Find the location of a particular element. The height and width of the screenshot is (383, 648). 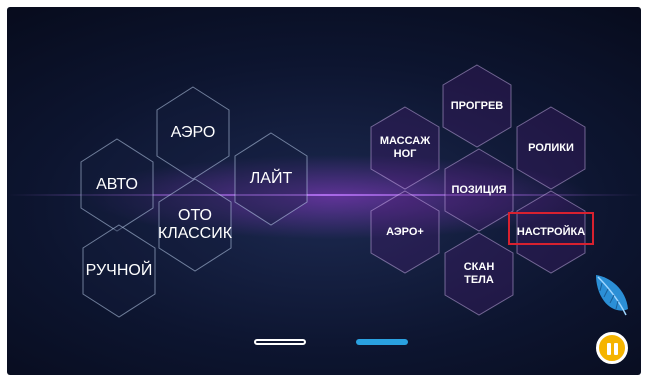

feather-icon is located at coordinates (612, 295).